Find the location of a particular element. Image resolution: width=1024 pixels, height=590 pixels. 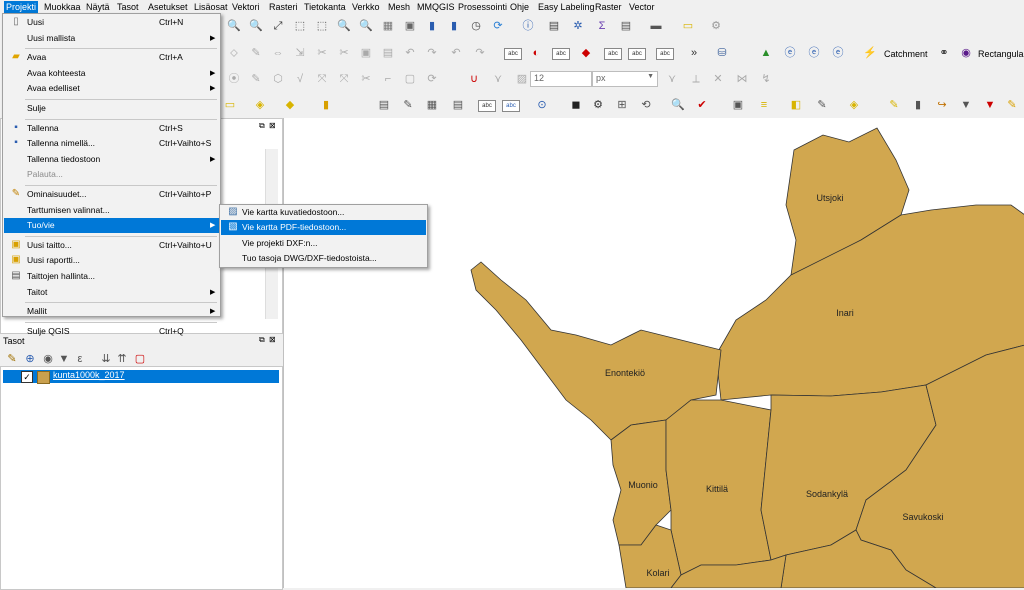

edit3-icon: ✎ is located at coordinates (1012, 105).